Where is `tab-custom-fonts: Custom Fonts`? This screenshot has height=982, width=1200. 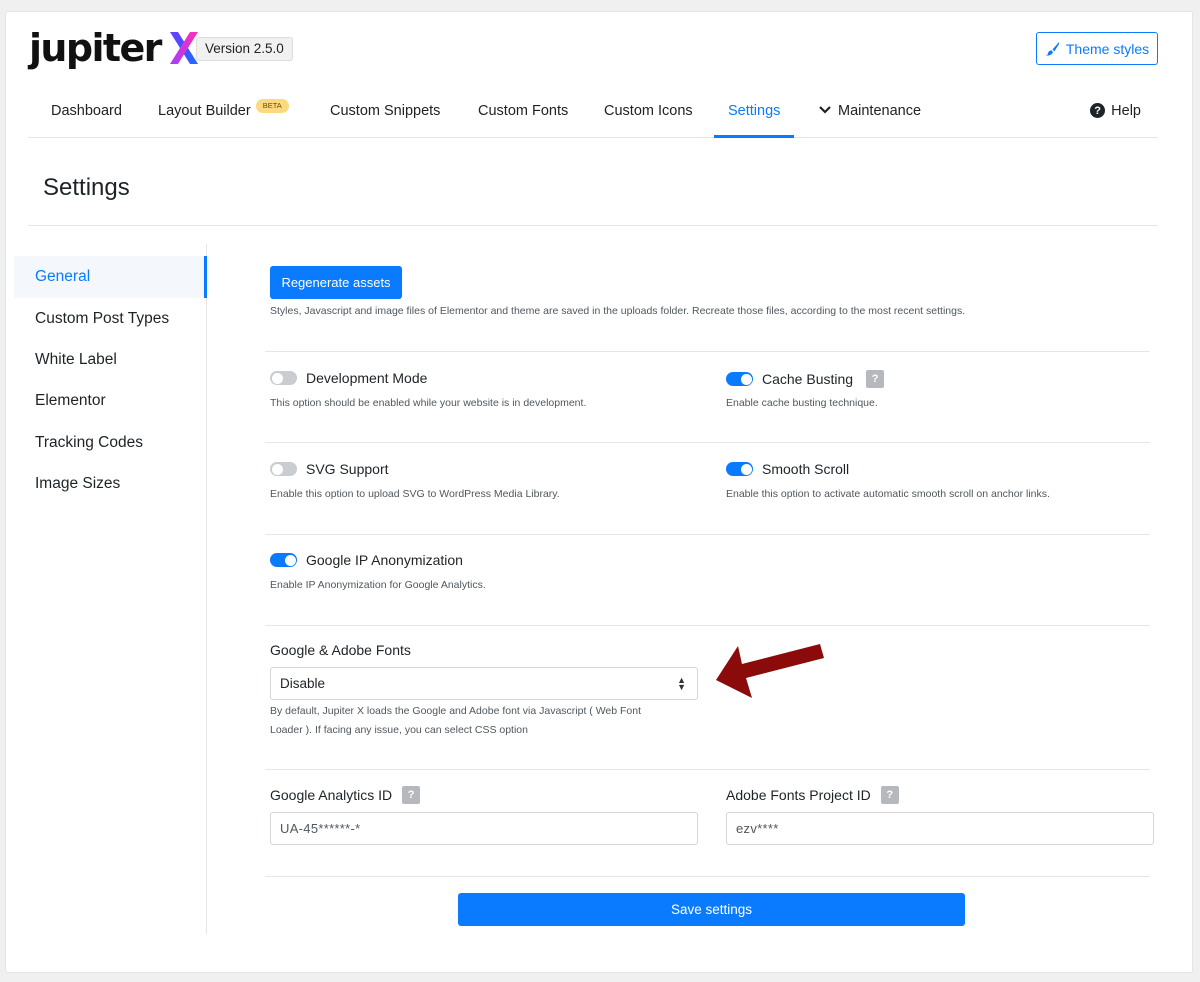
tab-custom-fonts: Custom Fonts is located at coordinates (523, 118).